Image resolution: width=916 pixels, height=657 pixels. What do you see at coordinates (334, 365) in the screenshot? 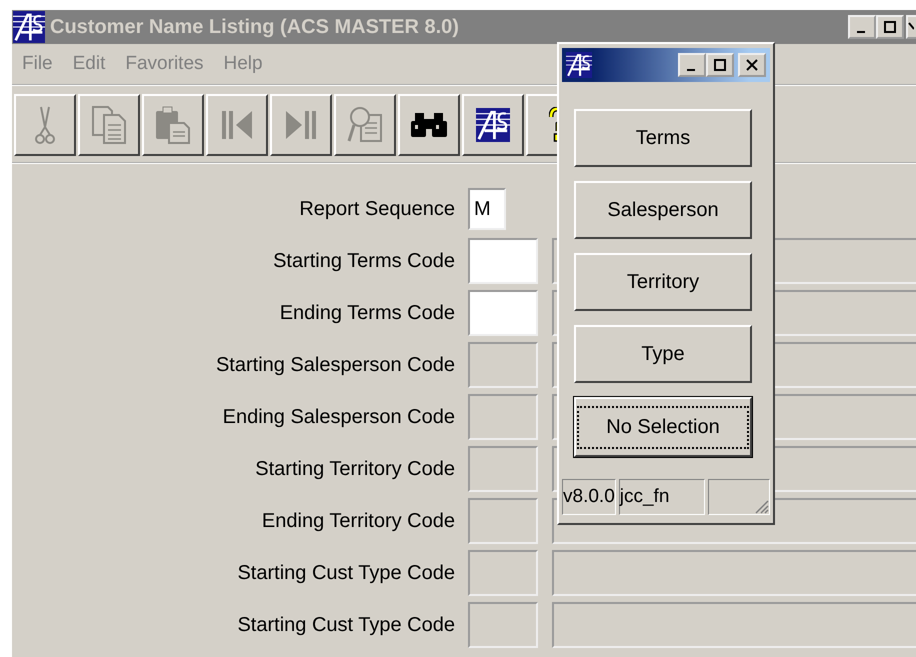
I see `field-label: Starting Salesperson Code` at bounding box center [334, 365].